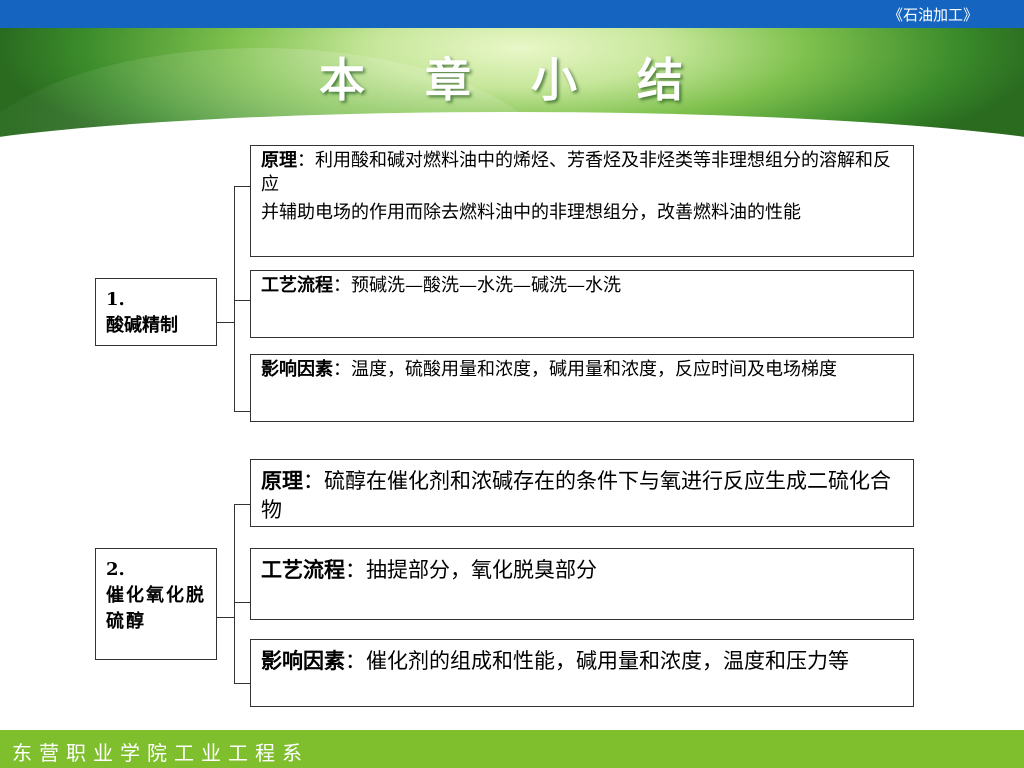 The image size is (1024, 768). I want to click on connector-1-vertical, so click(234, 299).